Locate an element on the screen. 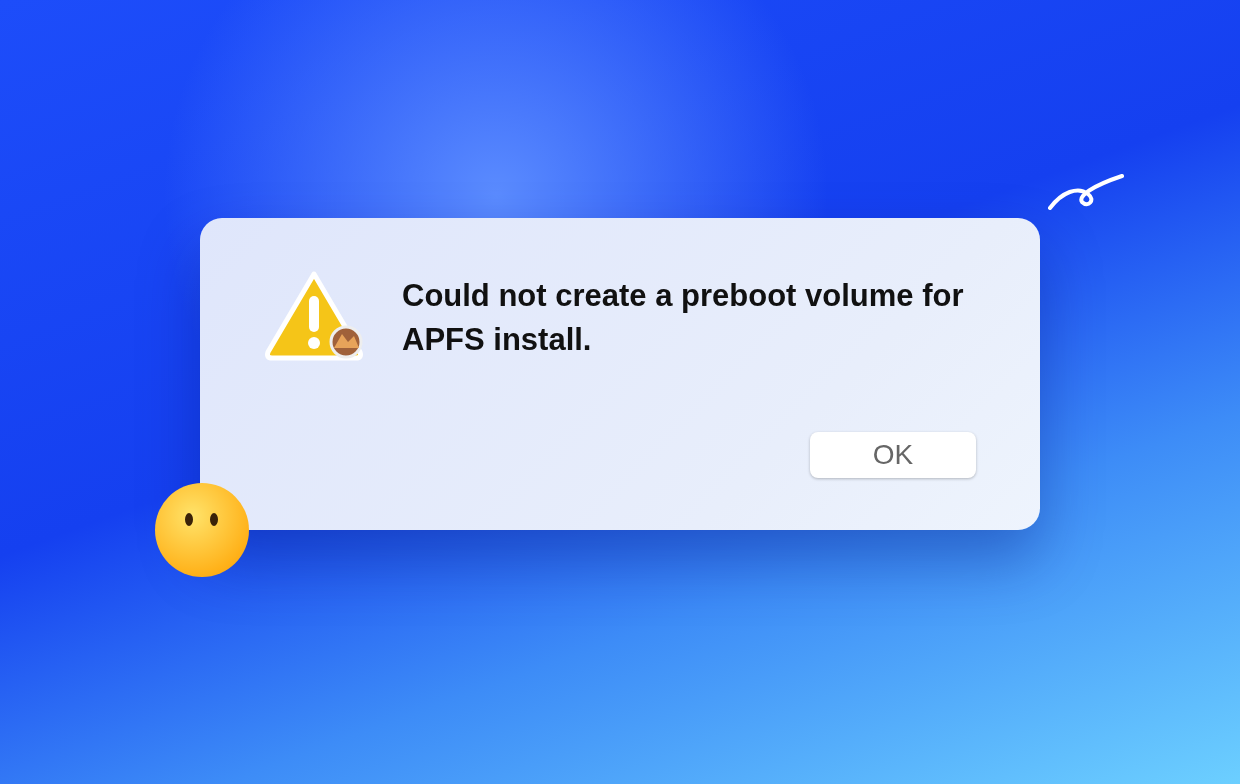  warning-icon is located at coordinates (314, 316).